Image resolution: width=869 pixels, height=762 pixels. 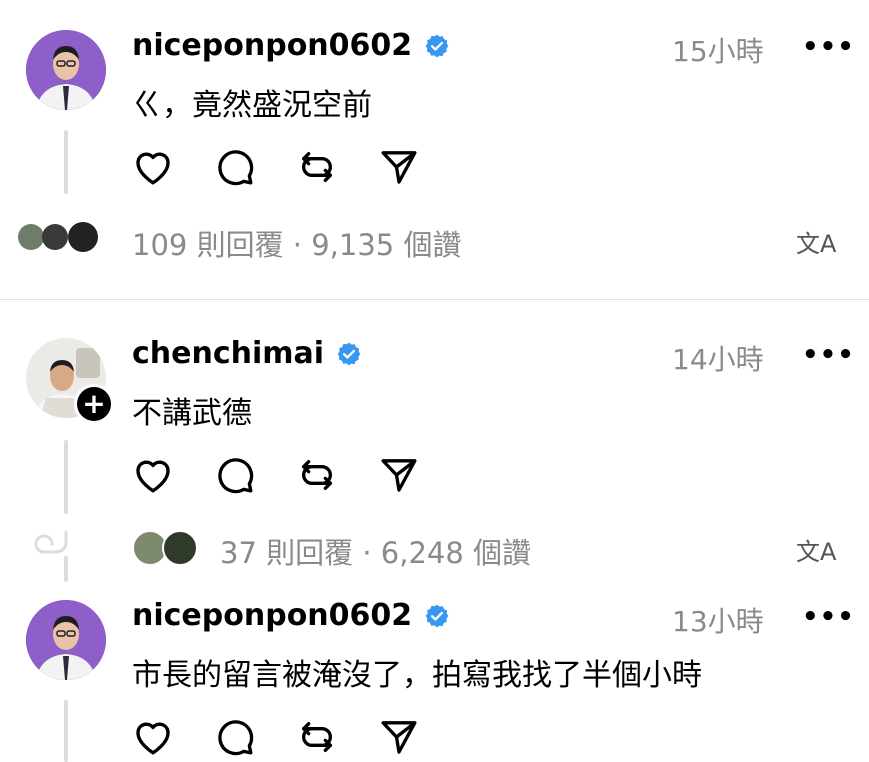 I want to click on post-stats: 109 則回覆 · 9,135 個讚, so click(x=296, y=243).